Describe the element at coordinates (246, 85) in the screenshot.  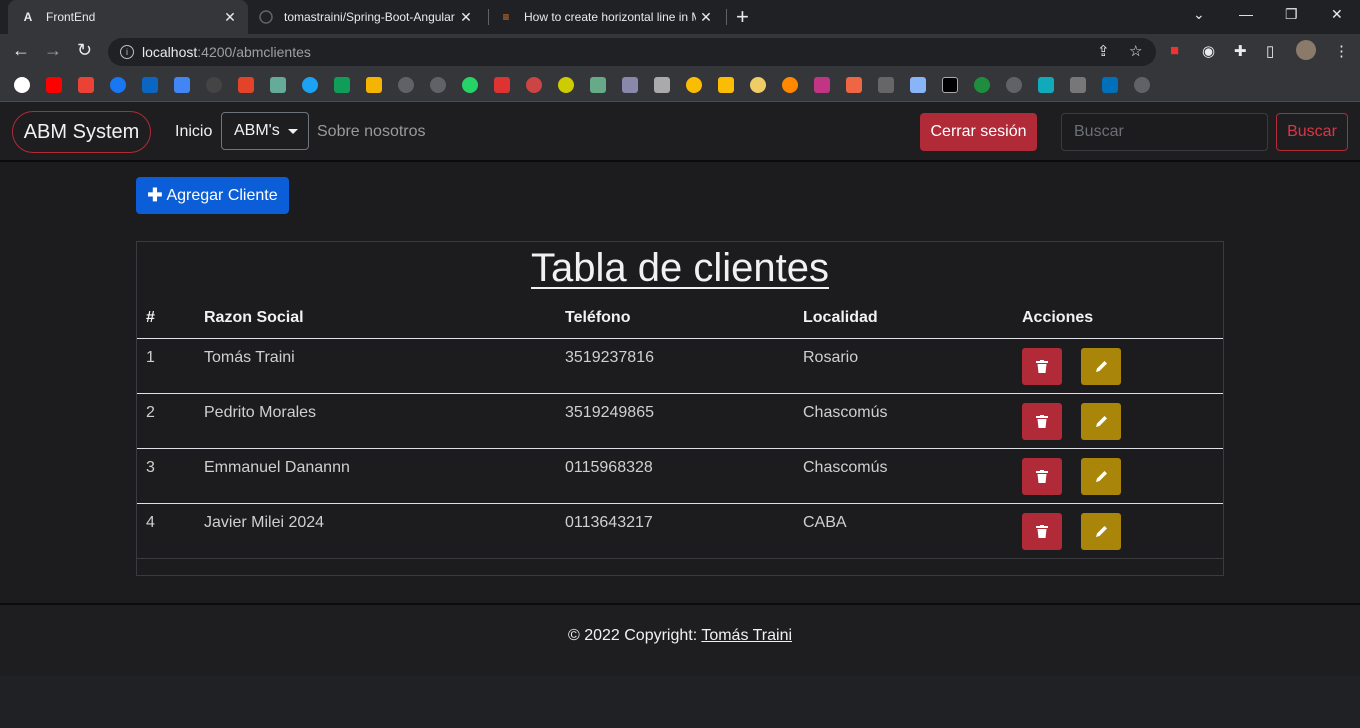
I see `gitlab-icon` at that location.